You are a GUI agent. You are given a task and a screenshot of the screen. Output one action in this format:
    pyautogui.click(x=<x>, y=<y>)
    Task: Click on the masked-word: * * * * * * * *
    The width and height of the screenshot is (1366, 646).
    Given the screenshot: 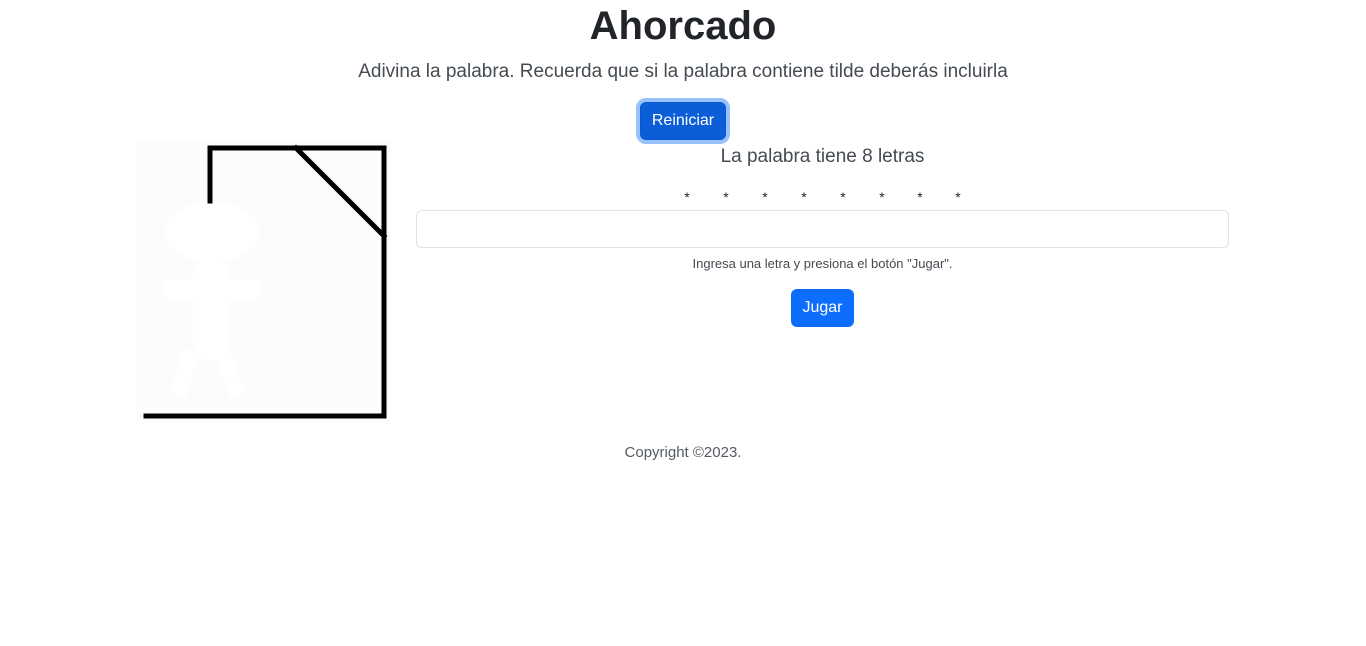 What is the action you would take?
    pyautogui.click(x=822, y=197)
    